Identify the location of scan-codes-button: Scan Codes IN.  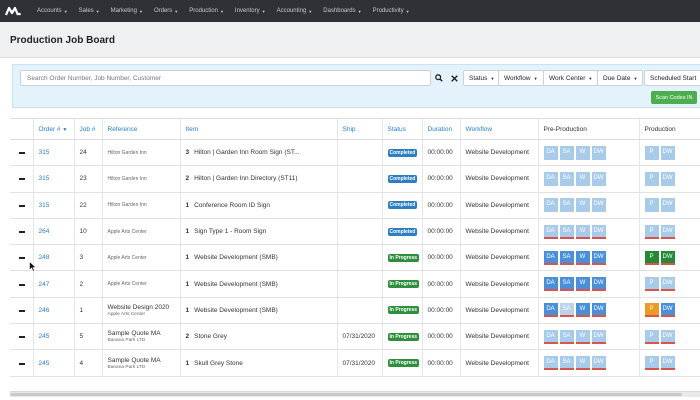
(674, 97).